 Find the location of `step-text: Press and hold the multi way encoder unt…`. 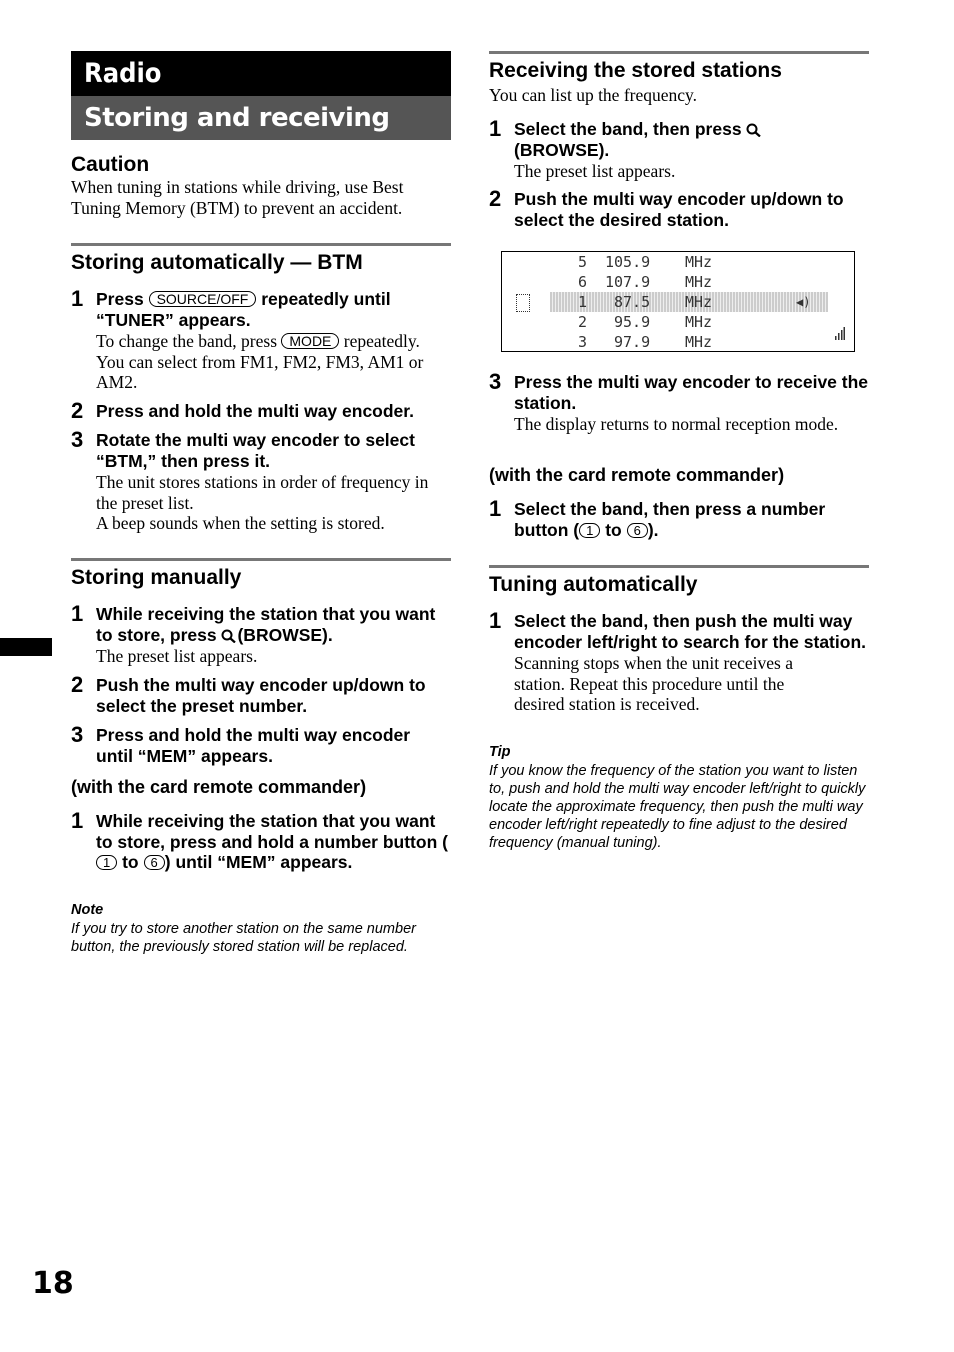

step-text: Press and hold the multi way encoder unt… is located at coordinates (253, 745).